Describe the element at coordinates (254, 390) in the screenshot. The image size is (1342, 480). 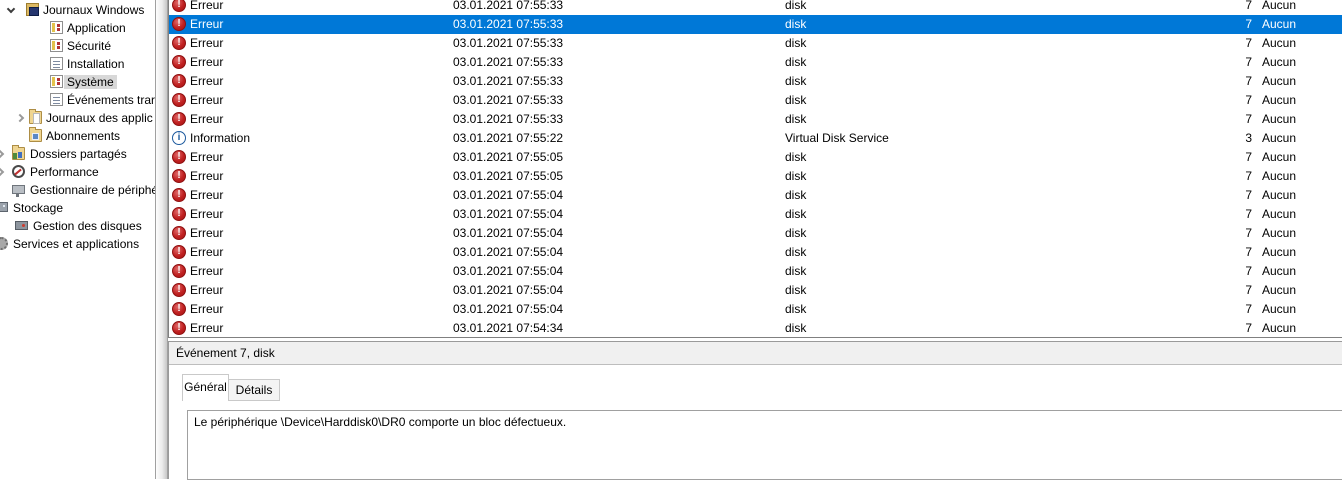
I see `tab-details: Détails` at that location.